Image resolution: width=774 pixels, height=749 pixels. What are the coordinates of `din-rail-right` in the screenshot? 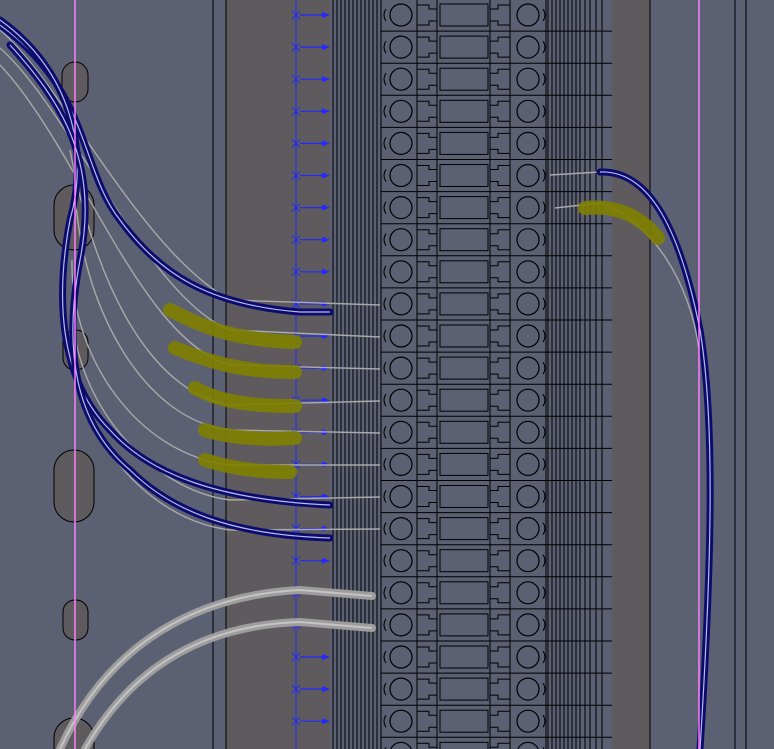 It's located at (631, 374).